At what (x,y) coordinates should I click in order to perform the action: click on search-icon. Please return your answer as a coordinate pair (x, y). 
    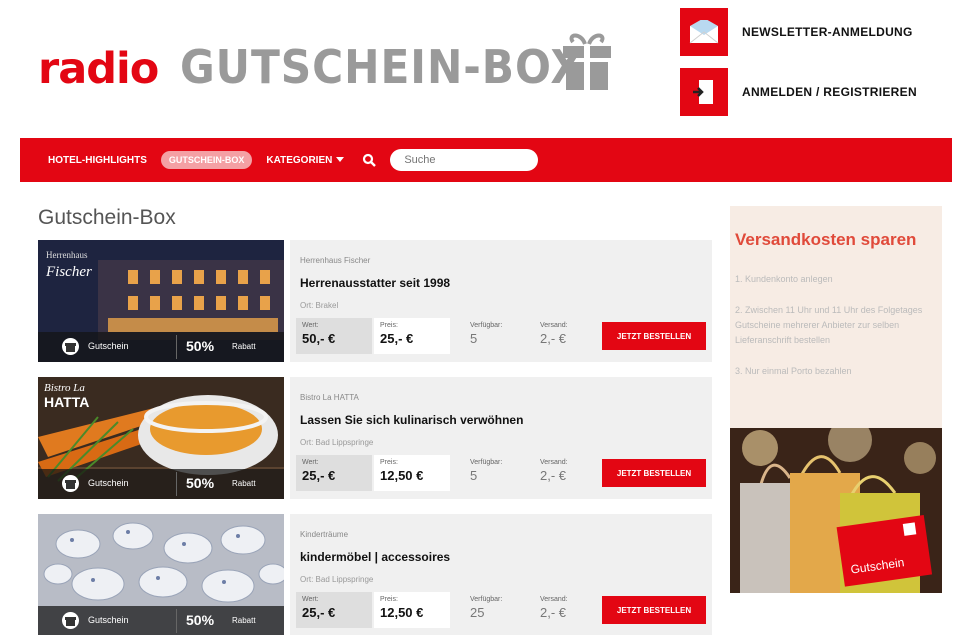
    Looking at the image, I should click on (369, 160).